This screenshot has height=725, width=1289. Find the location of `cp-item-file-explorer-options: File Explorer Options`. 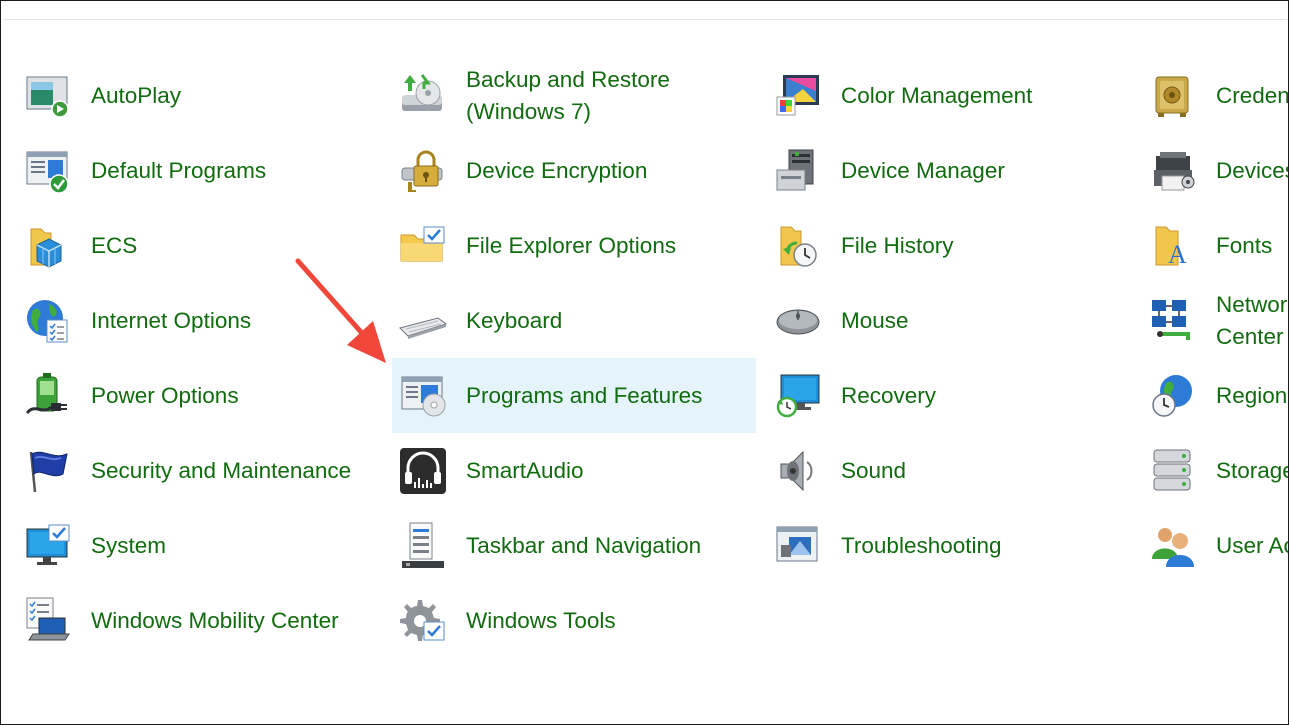

cp-item-file-explorer-options: File Explorer Options is located at coordinates (579, 245).